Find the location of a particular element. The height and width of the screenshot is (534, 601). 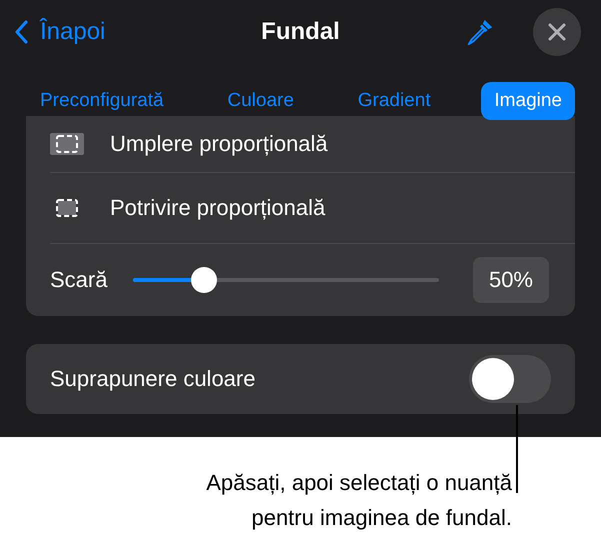

callout-text: Apăsați, apoi selectați o nuanță pentru imaginea de fundal. is located at coordinates (359, 500).